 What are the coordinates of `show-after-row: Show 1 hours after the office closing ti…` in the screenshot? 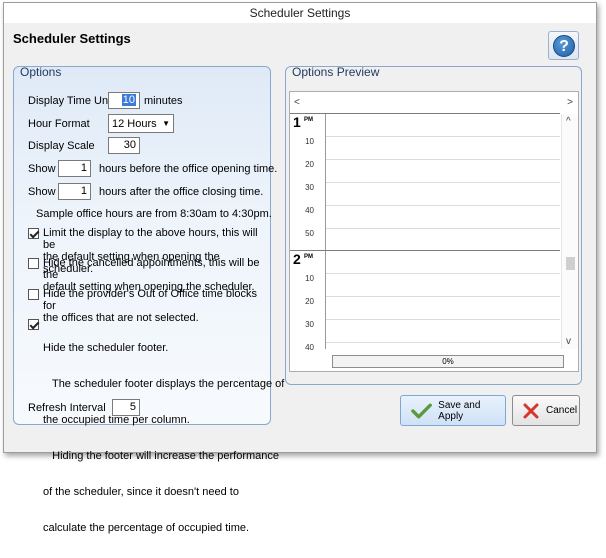 It's located at (145, 191).